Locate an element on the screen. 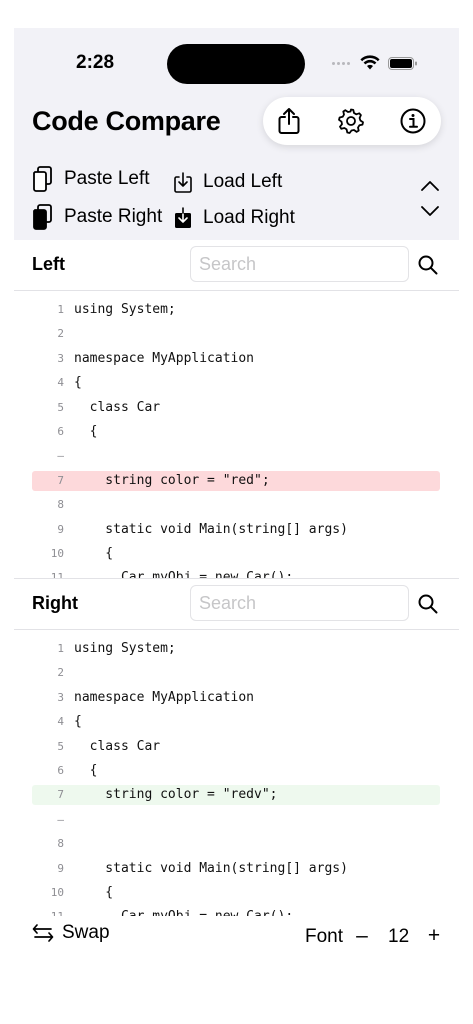  load-right-button: Load Right is located at coordinates (234, 218).